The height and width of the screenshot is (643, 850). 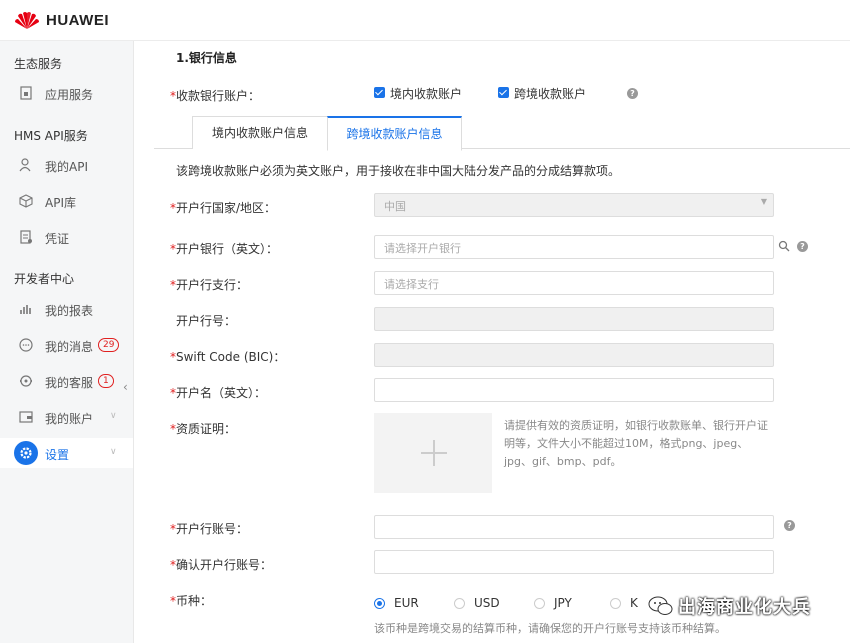 What do you see at coordinates (744, 607) in the screenshot?
I see `watermark-text: 出海商业化大兵` at bounding box center [744, 607].